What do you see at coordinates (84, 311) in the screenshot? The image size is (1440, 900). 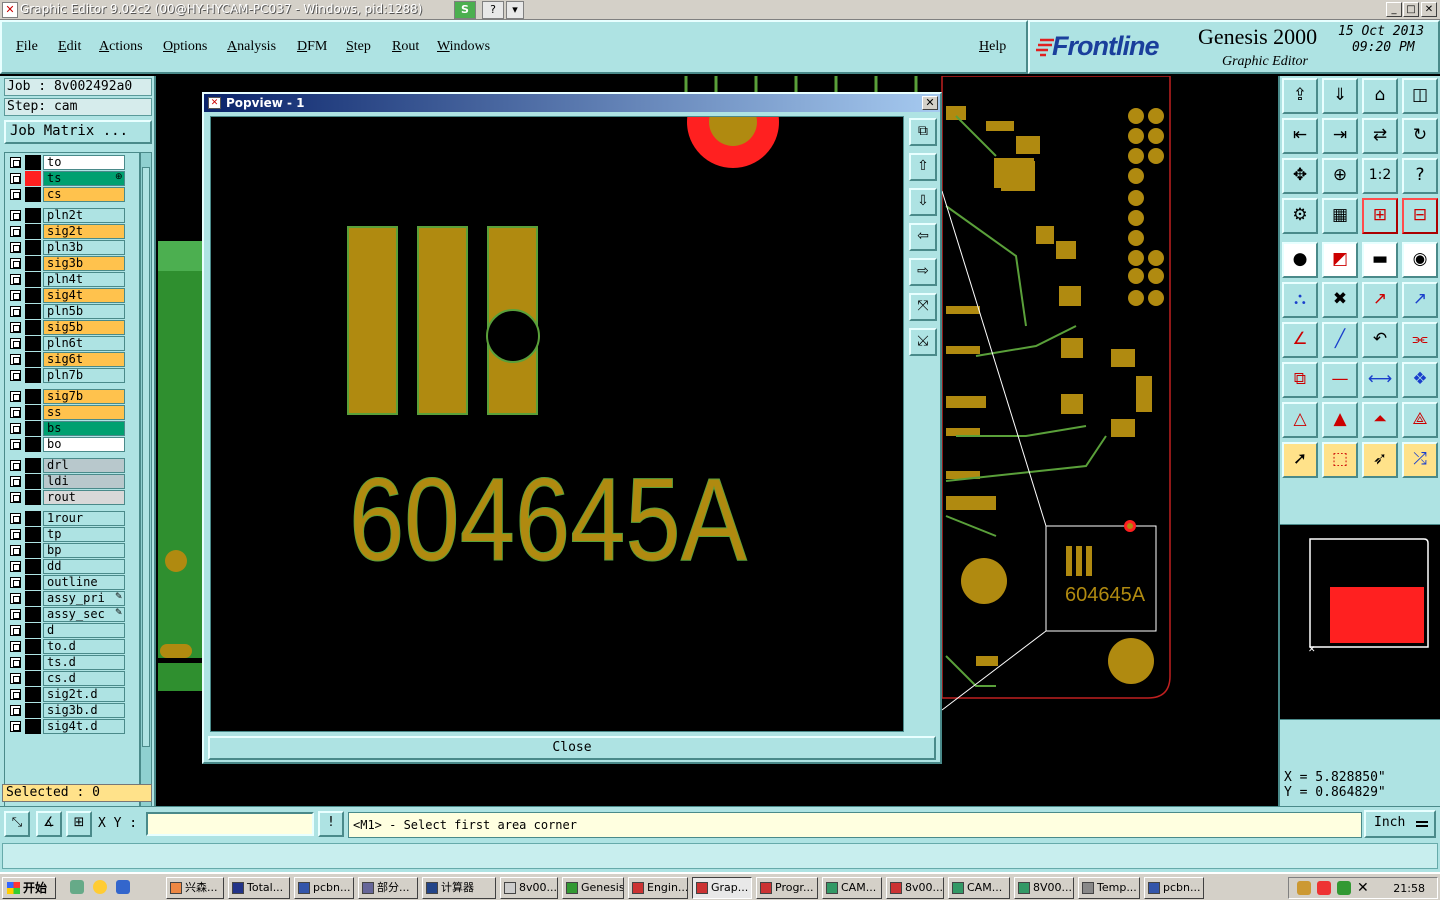 I see `layer-name: pln5b` at bounding box center [84, 311].